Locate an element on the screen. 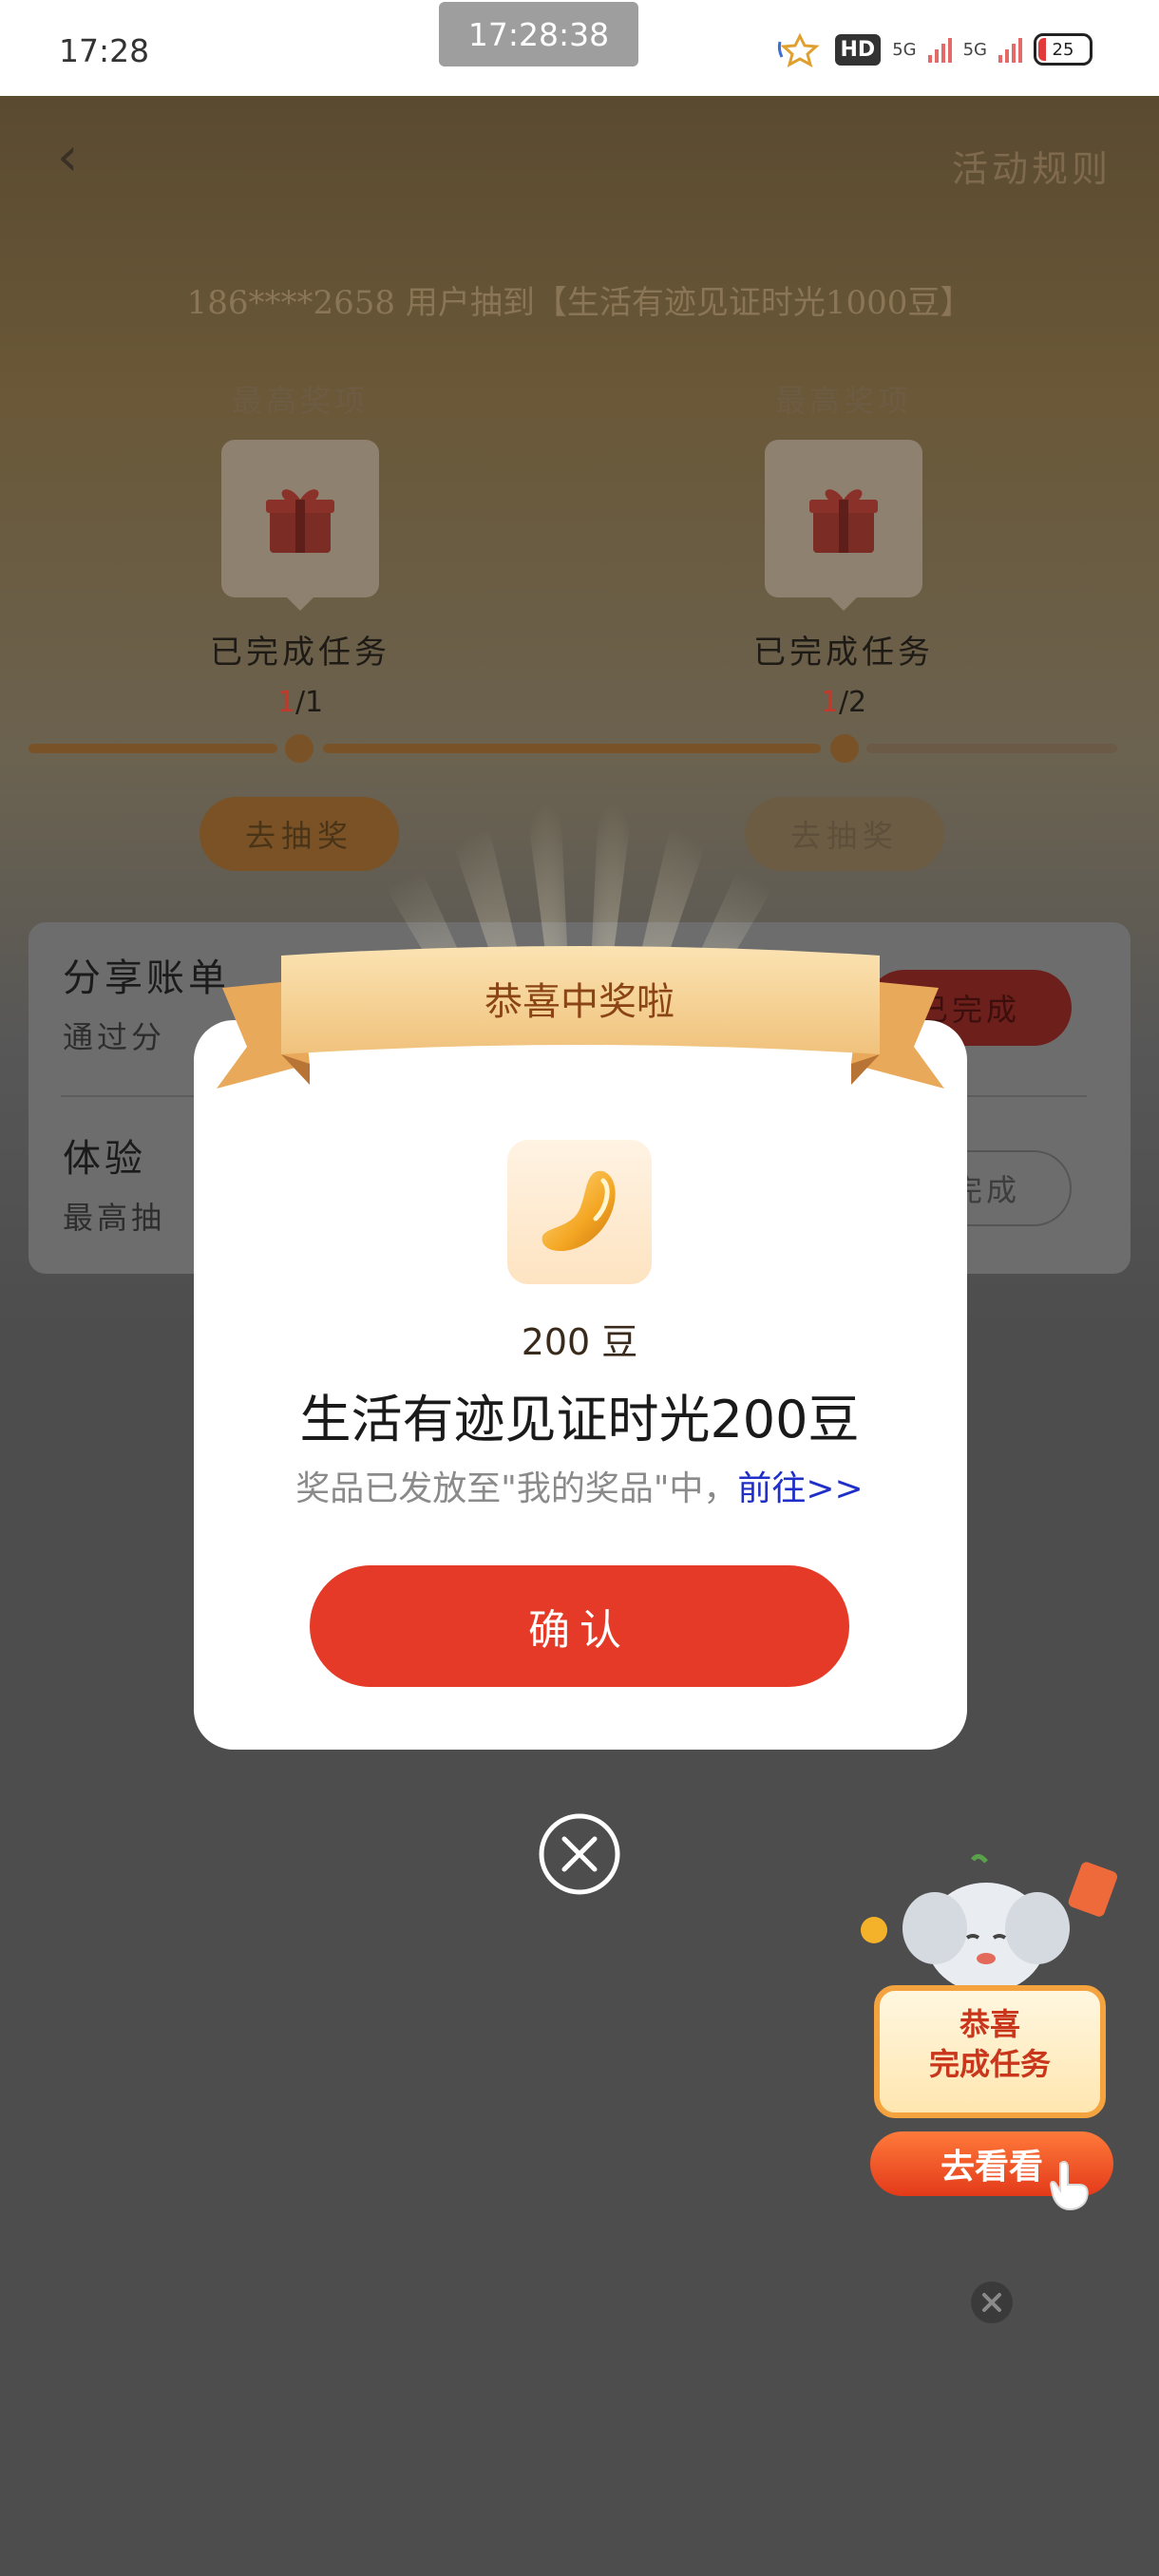  status-icons: HD 5G 5G 25 is located at coordinates (934, 49).